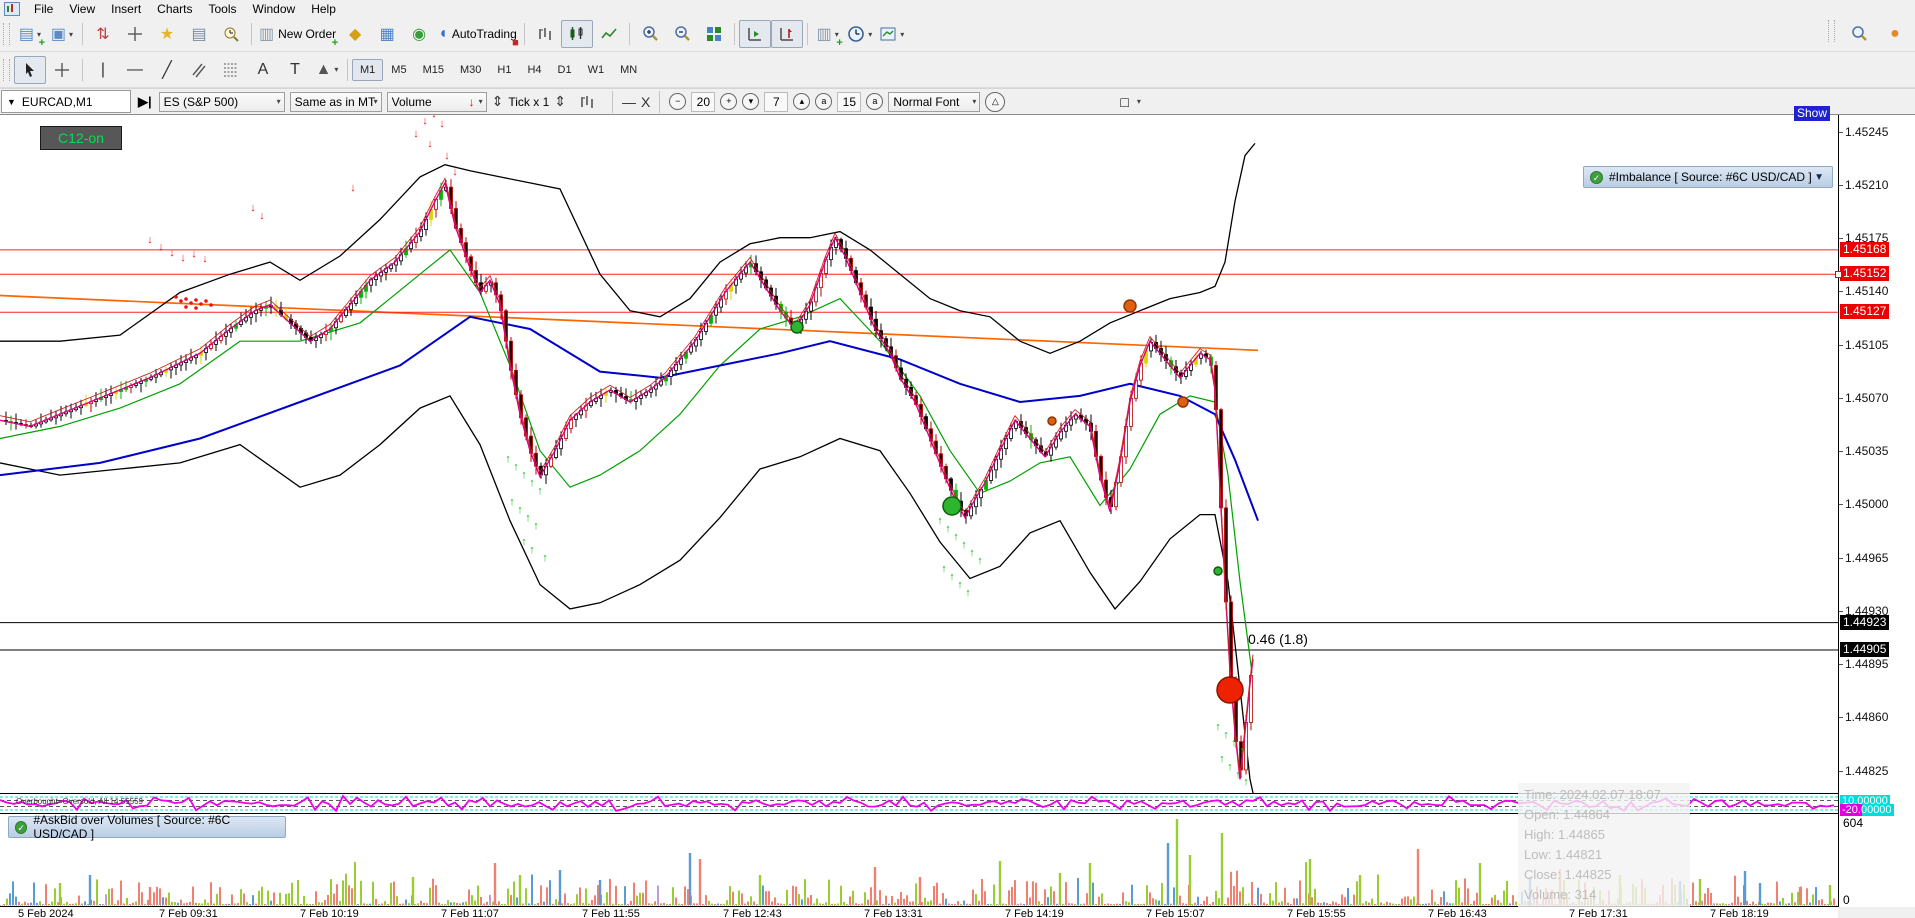 This screenshot has height=918, width=1915. Describe the element at coordinates (274, 9) in the screenshot. I see `menu-window: Window` at that location.